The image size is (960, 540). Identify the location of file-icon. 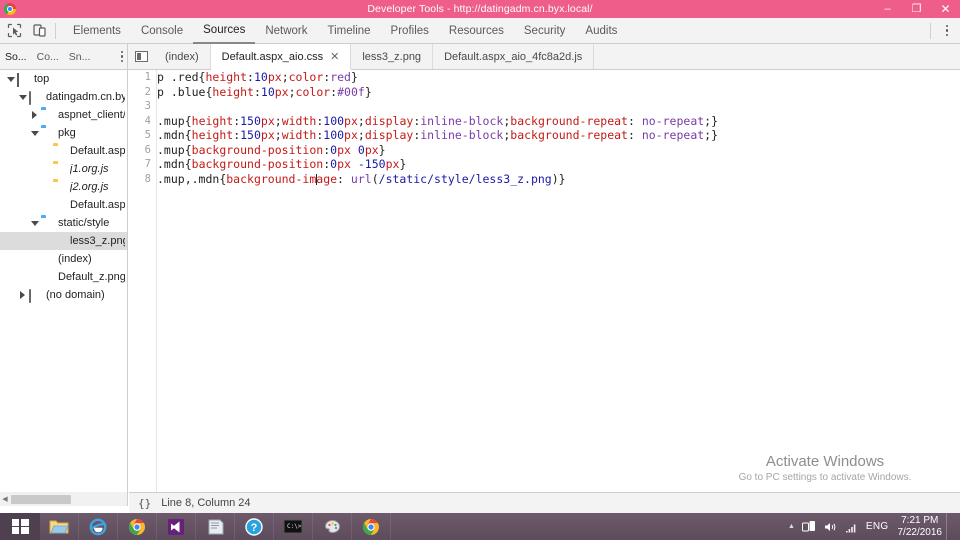
(47, 259).